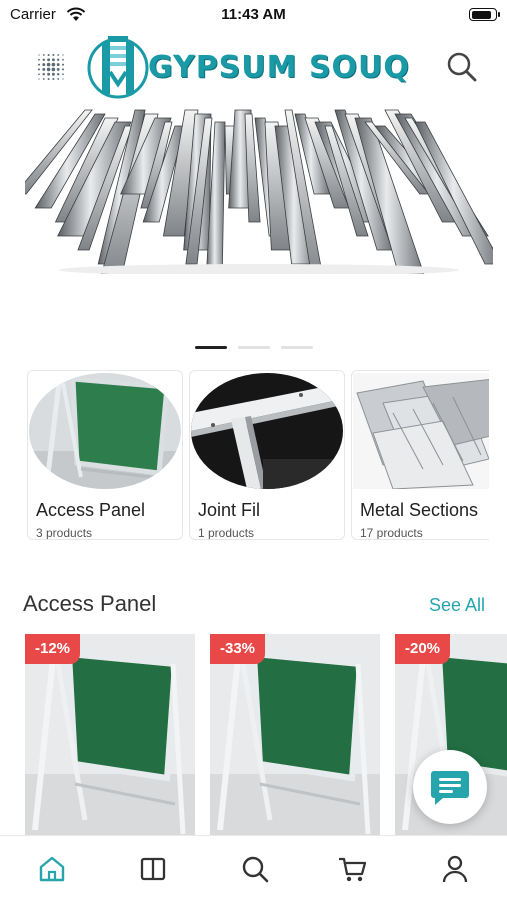  I want to click on category-card: Access Panel 3 products, so click(105, 455).